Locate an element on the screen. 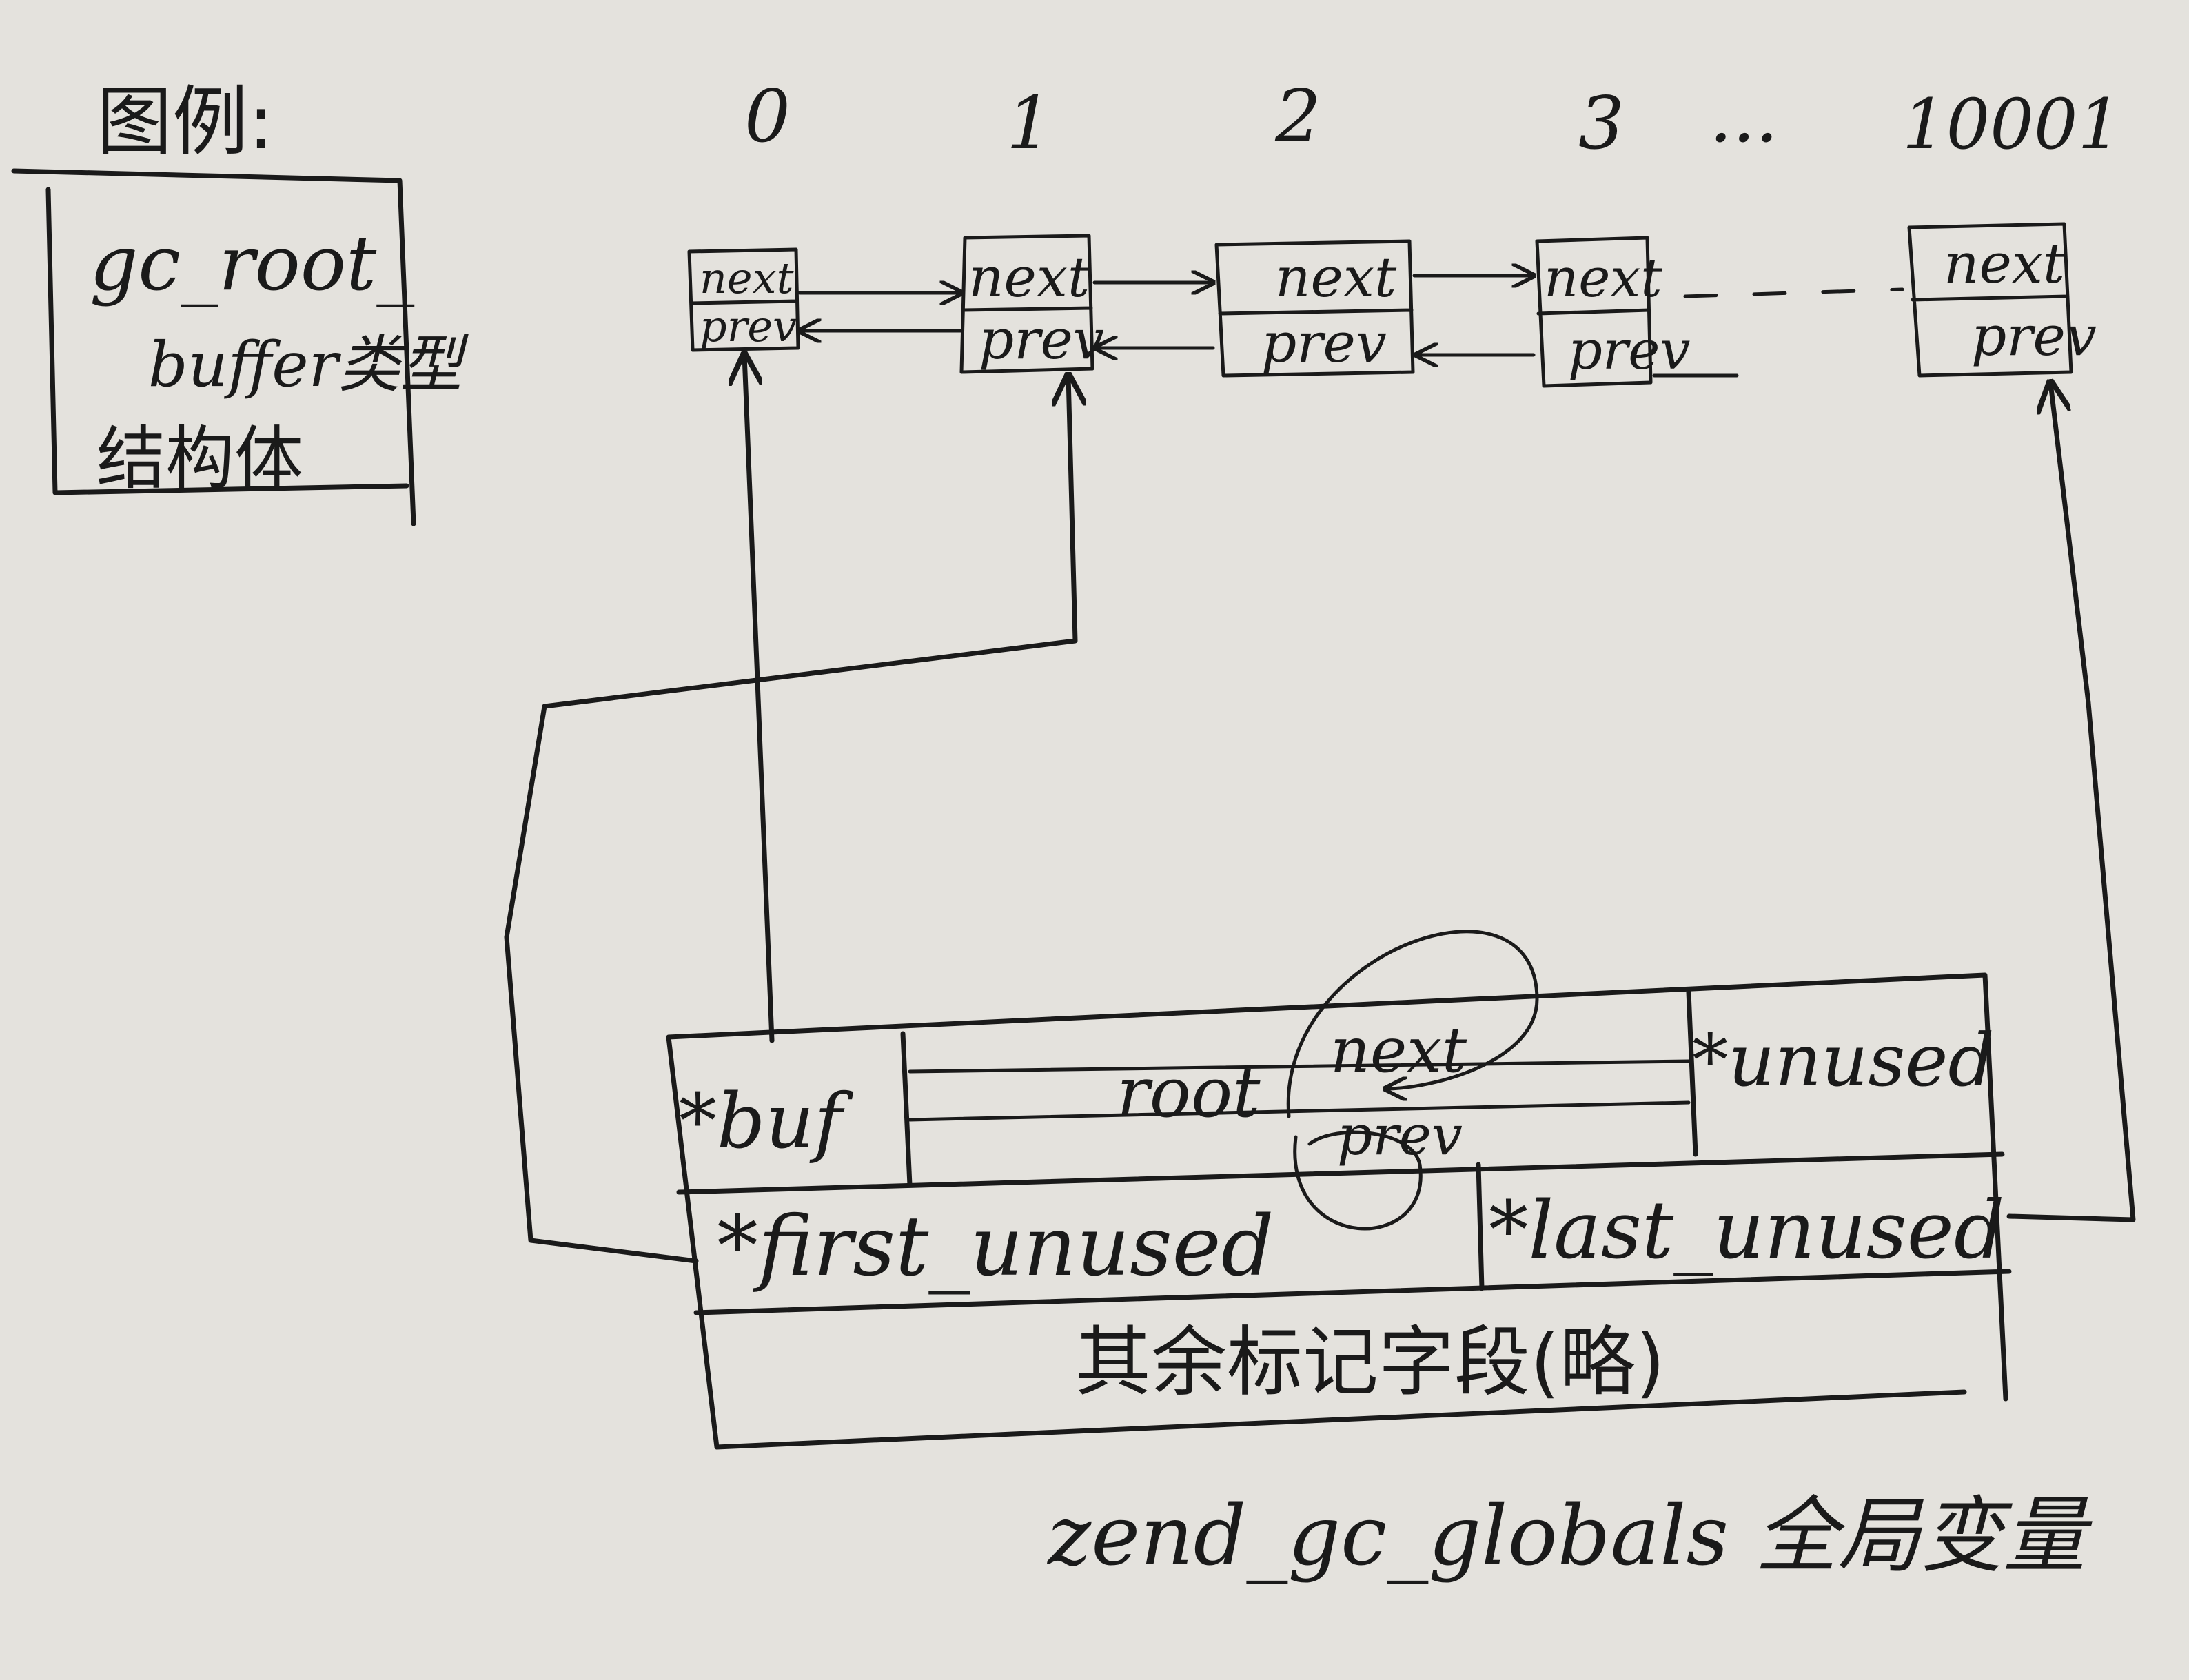 This screenshot has height=1680, width=2189. buffer-node-3: next prev is located at coordinates (1612, 312).